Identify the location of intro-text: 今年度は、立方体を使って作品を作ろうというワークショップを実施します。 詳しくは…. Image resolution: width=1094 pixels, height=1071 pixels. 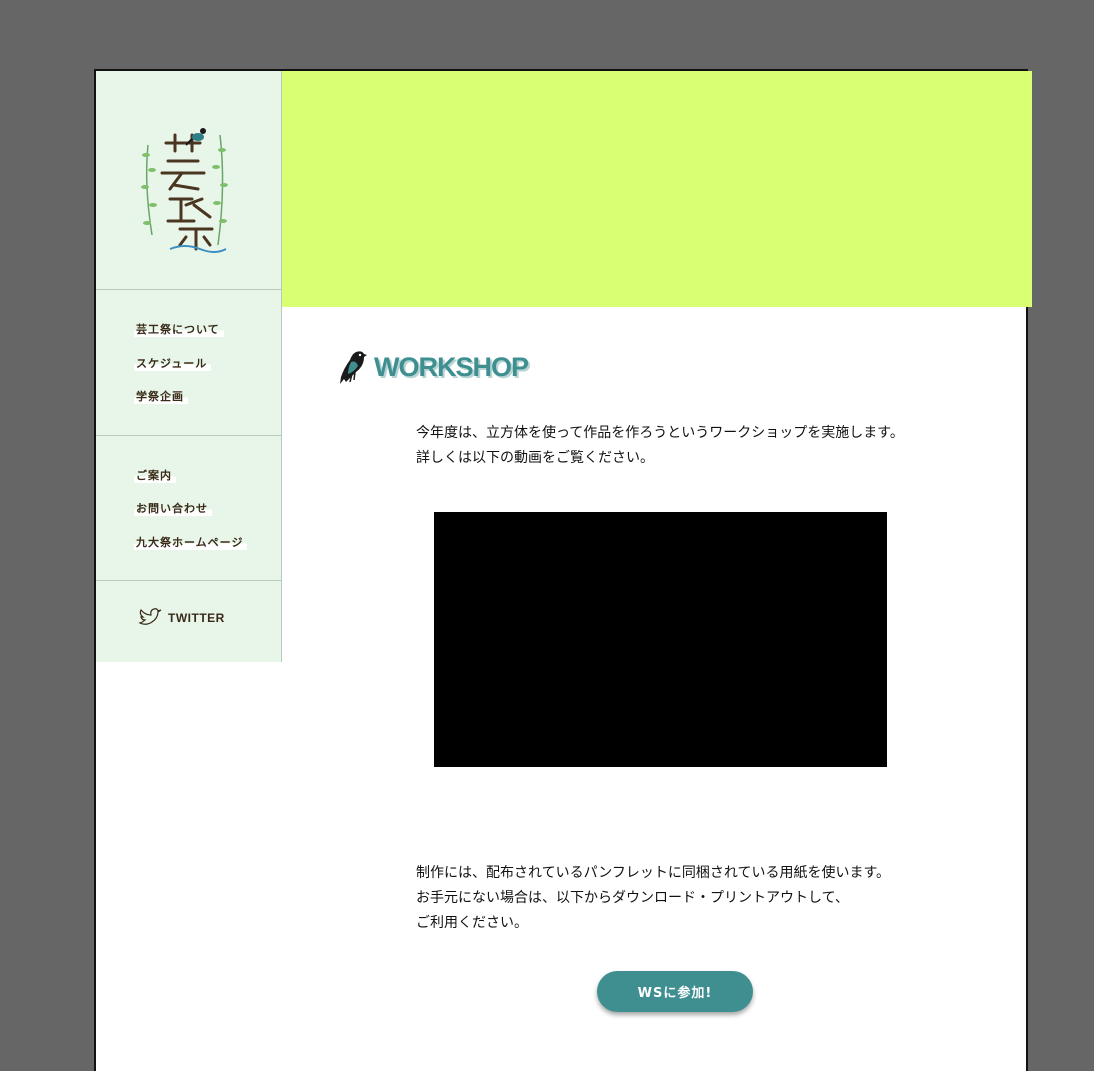
(660, 446).